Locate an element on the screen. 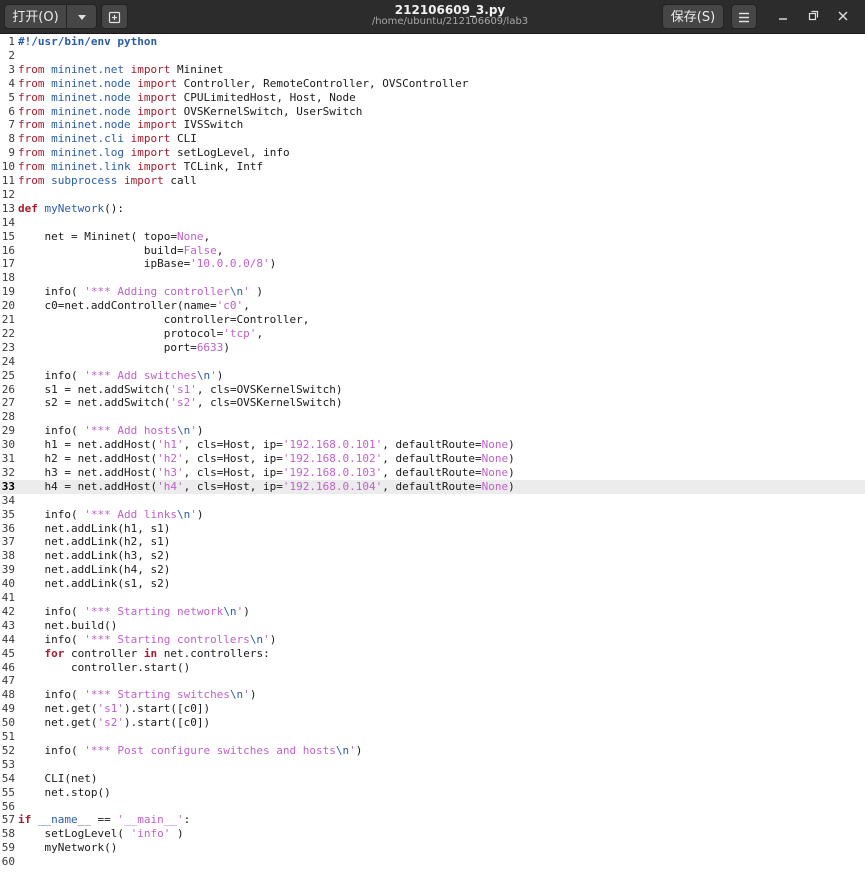  new-tab-button is located at coordinates (114, 16).